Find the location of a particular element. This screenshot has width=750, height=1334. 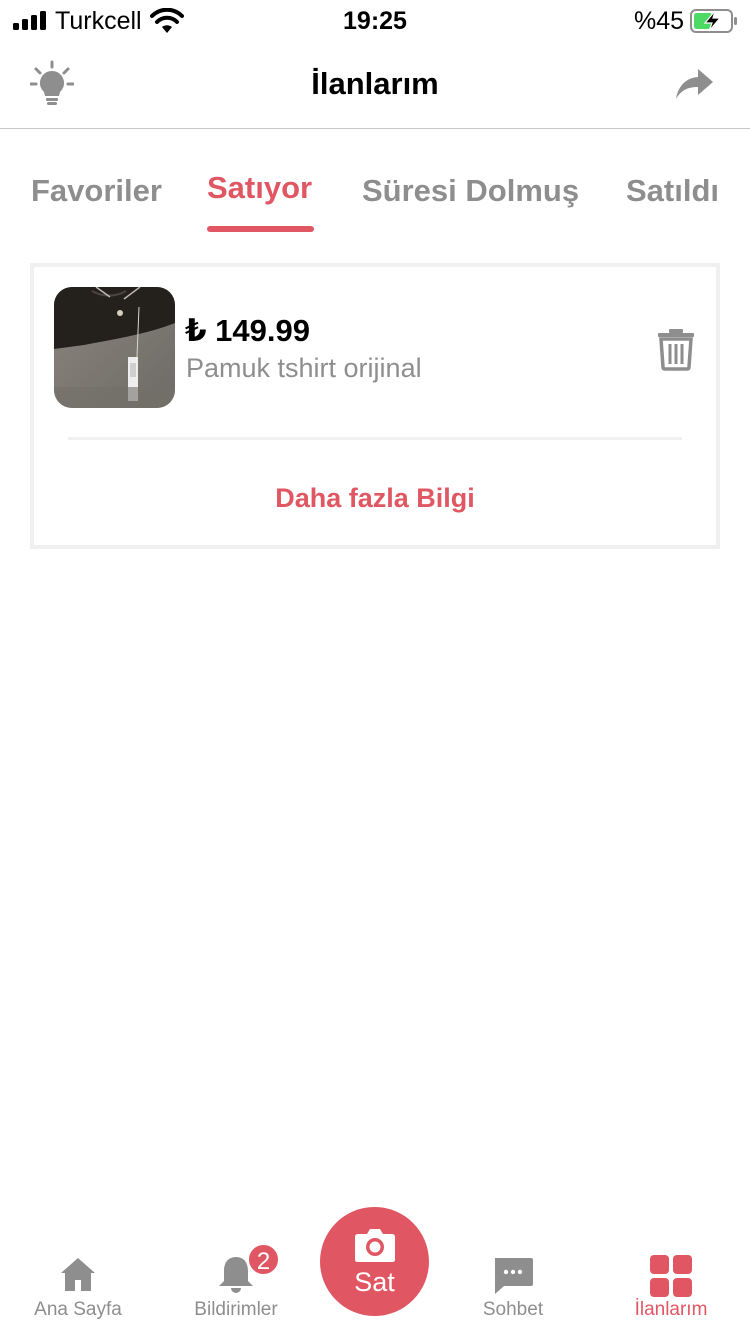

sell-button-label: Sat is located at coordinates (374, 1282).